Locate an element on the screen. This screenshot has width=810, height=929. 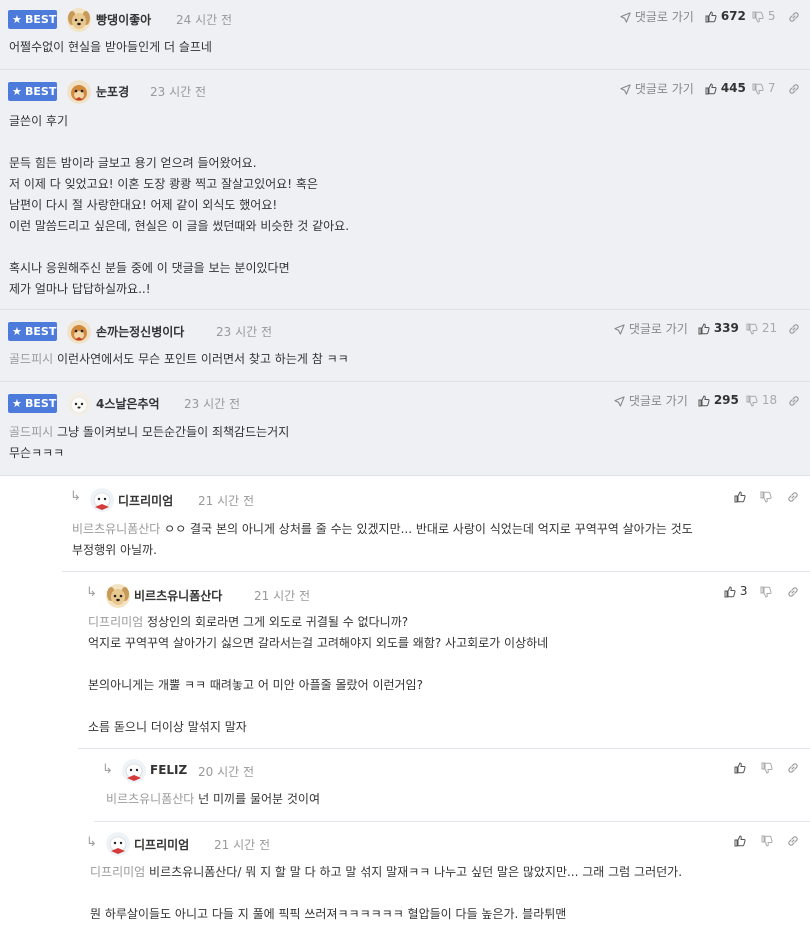
dislike-count: 21 is located at coordinates (769, 328).